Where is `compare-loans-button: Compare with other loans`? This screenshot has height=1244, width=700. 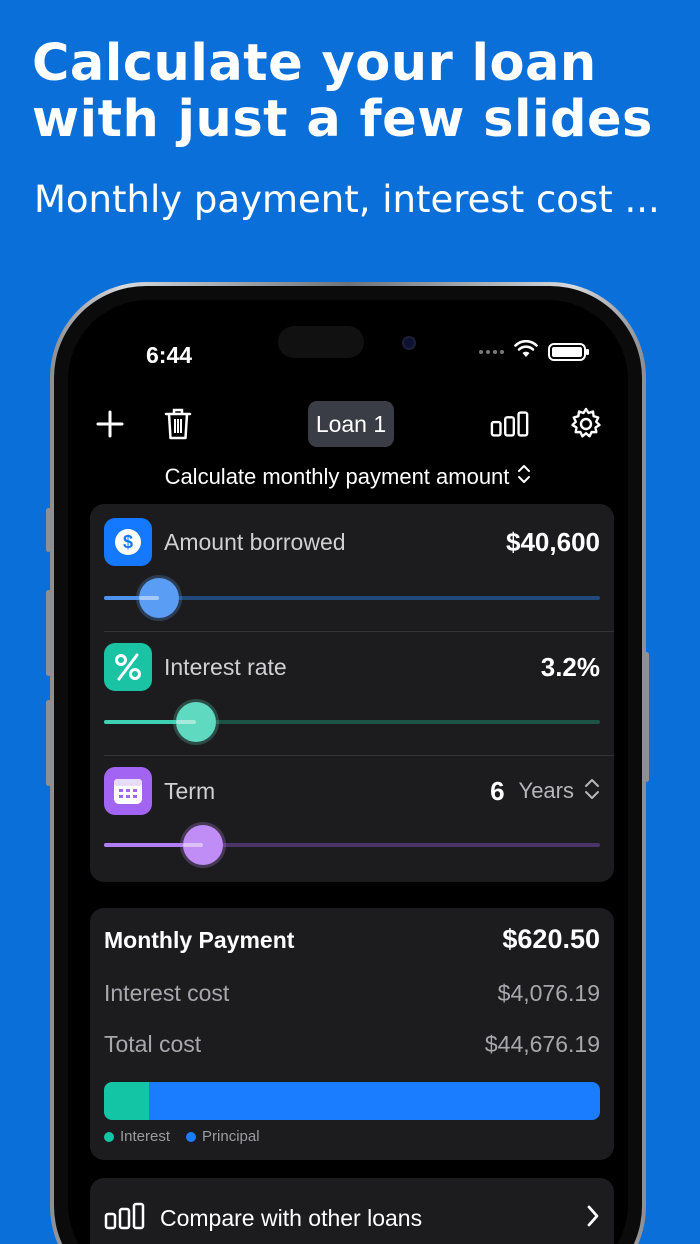 compare-loans-button: Compare with other loans is located at coordinates (352, 1211).